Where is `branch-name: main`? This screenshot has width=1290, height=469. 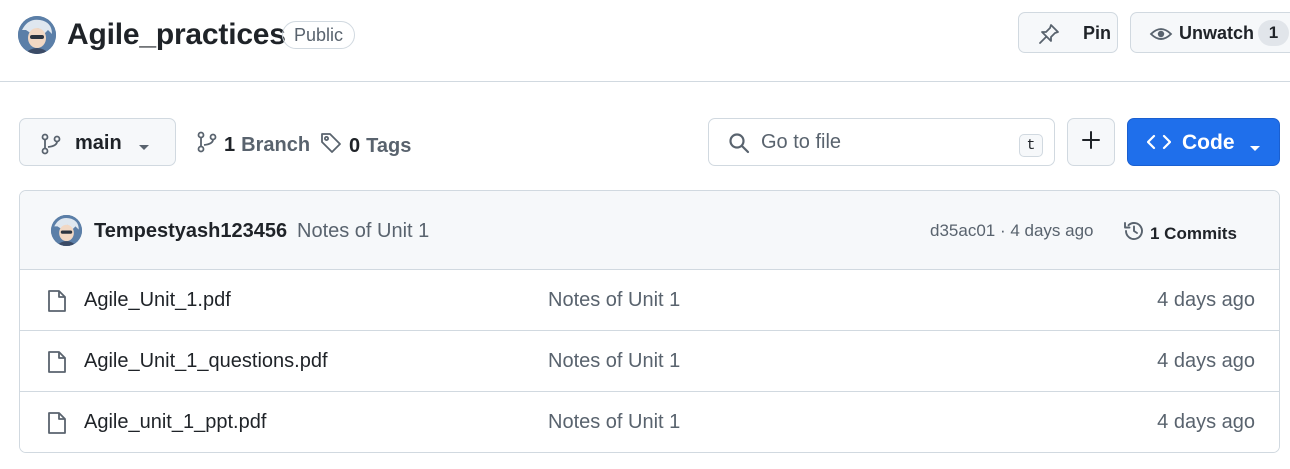
branch-name: main is located at coordinates (98, 143).